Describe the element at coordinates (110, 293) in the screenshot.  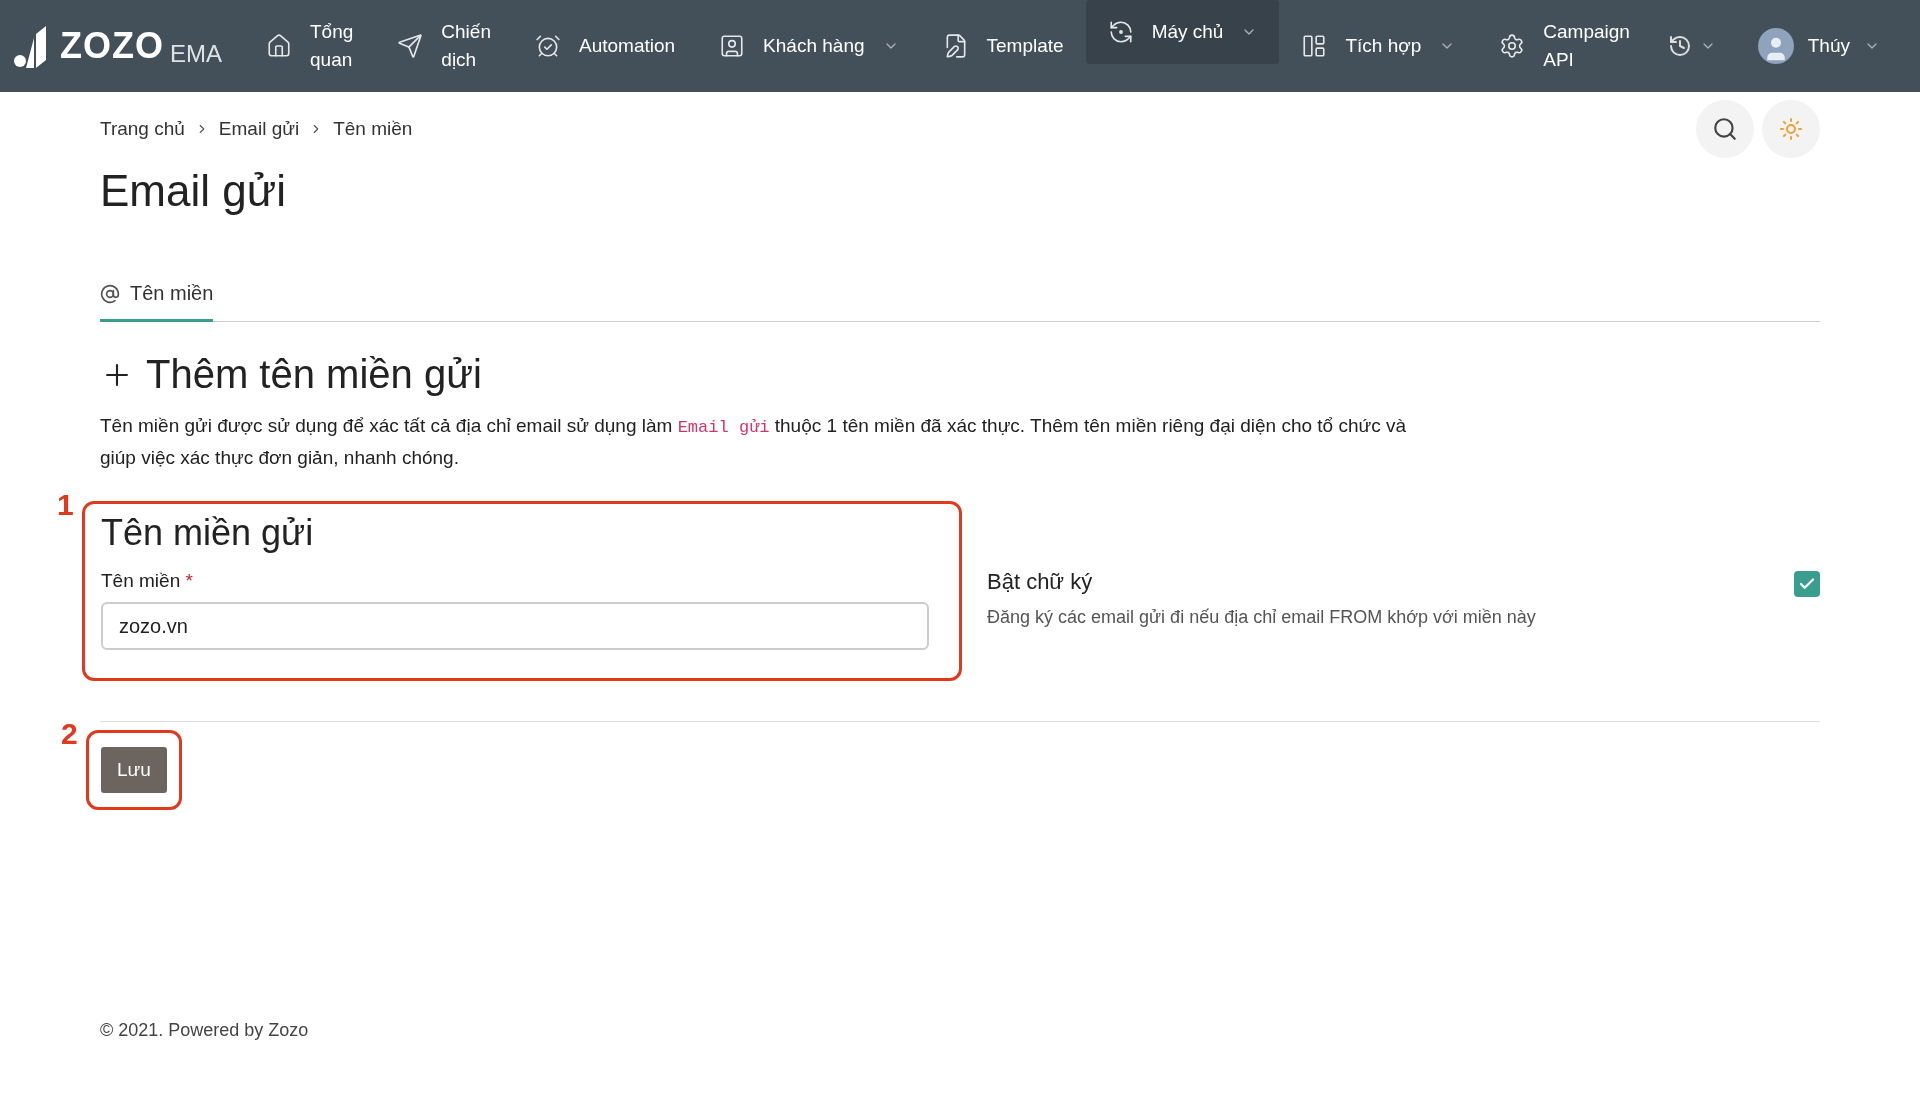
I see `at-sign-icon` at that location.